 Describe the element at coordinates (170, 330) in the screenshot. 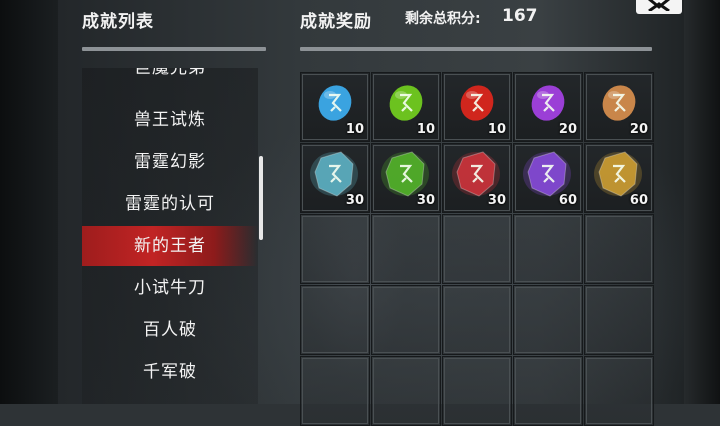

I see `list-item-achievement: 百人破` at that location.